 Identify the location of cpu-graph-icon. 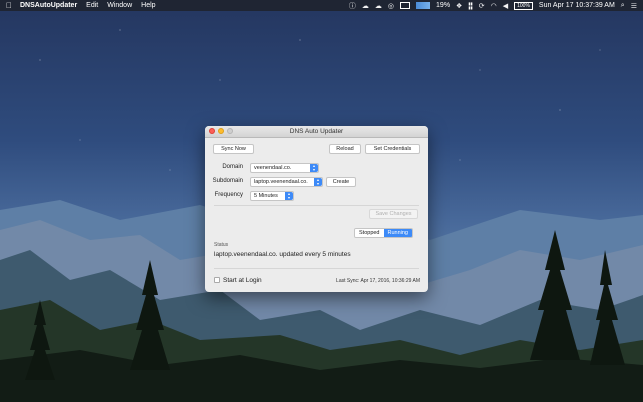
(423, 5).